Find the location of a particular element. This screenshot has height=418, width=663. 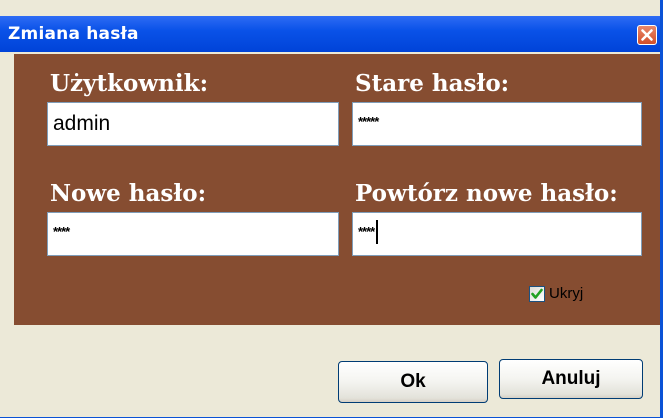

new-password-mask: **** is located at coordinates (61, 231).